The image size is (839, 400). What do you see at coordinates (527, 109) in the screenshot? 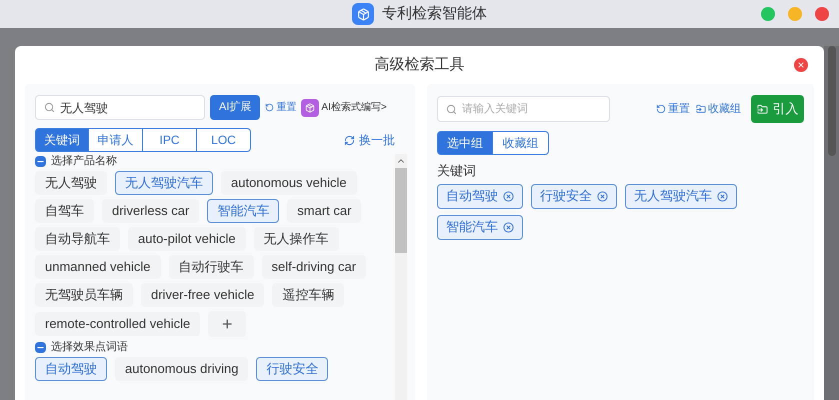
I see `search-input: 请输入关键词` at bounding box center [527, 109].